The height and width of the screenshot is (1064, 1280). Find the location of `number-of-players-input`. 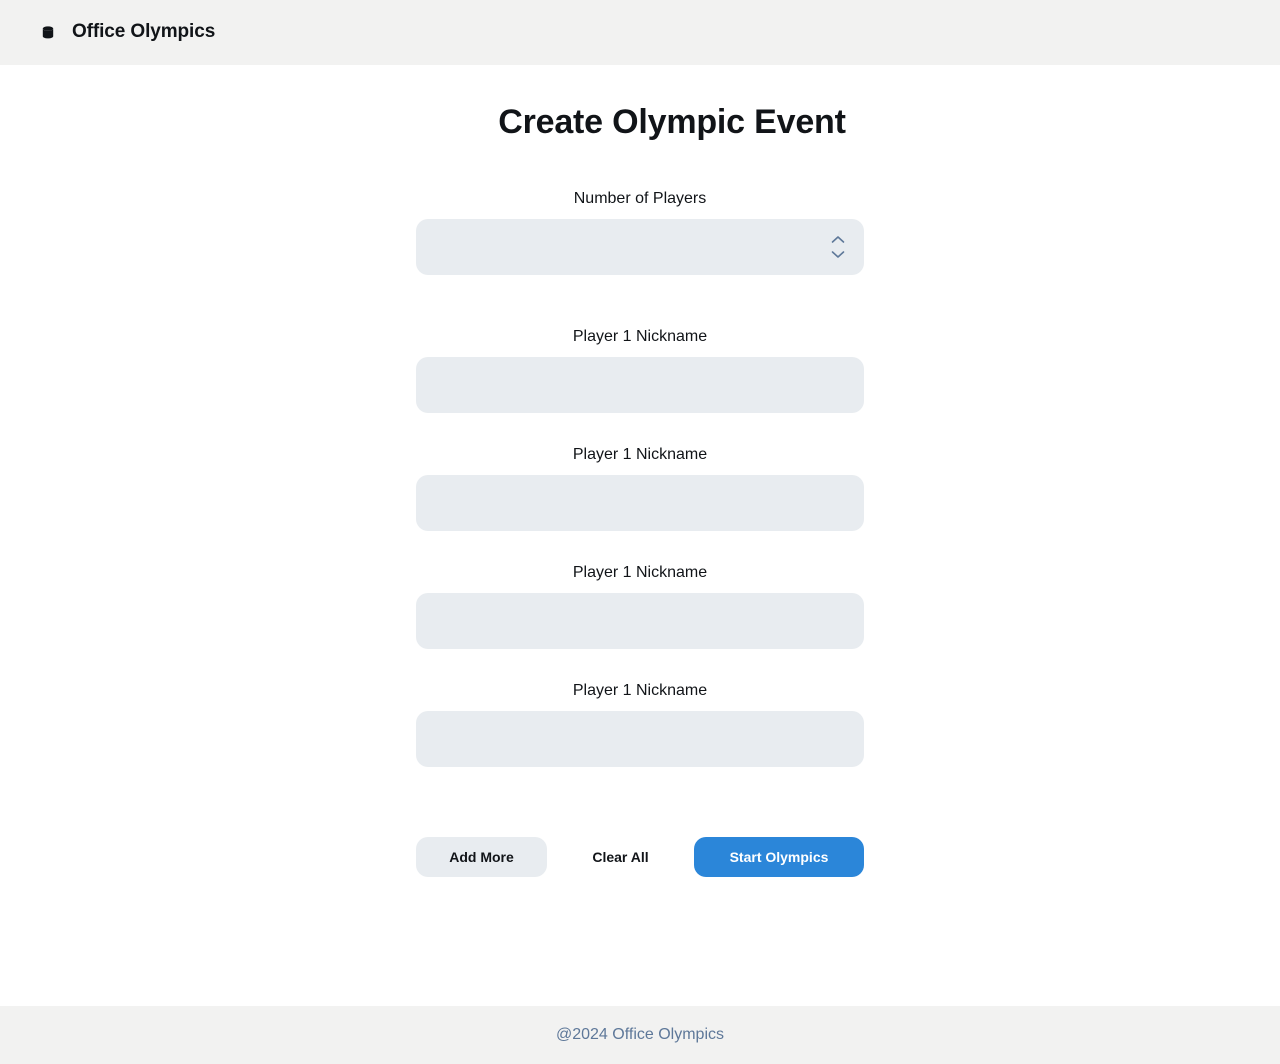

number-of-players-input is located at coordinates (640, 247).